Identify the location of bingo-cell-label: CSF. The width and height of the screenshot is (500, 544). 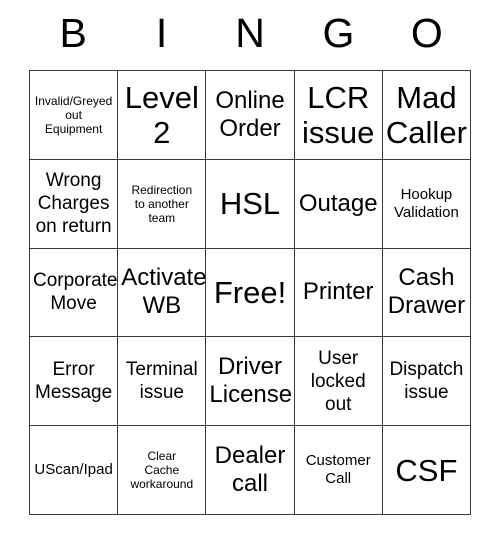
(426, 470).